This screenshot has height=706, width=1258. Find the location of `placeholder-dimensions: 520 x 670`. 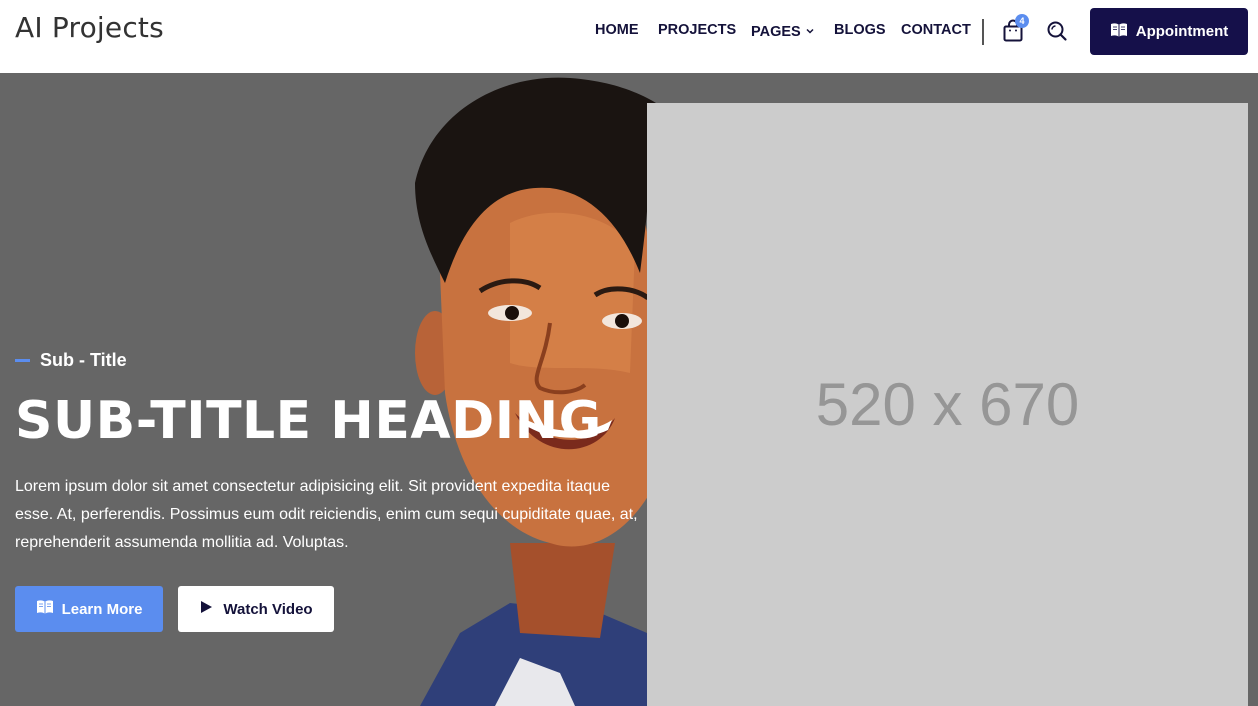

placeholder-dimensions: 520 x 670 is located at coordinates (947, 404).